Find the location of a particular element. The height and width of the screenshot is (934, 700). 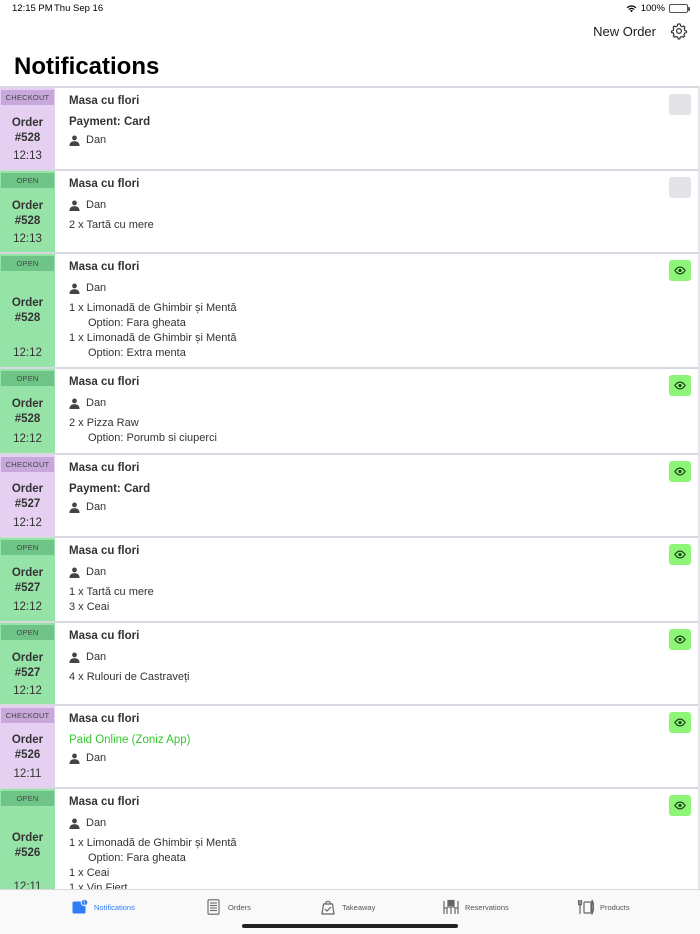

order-time: 12:11 is located at coordinates (27, 885).